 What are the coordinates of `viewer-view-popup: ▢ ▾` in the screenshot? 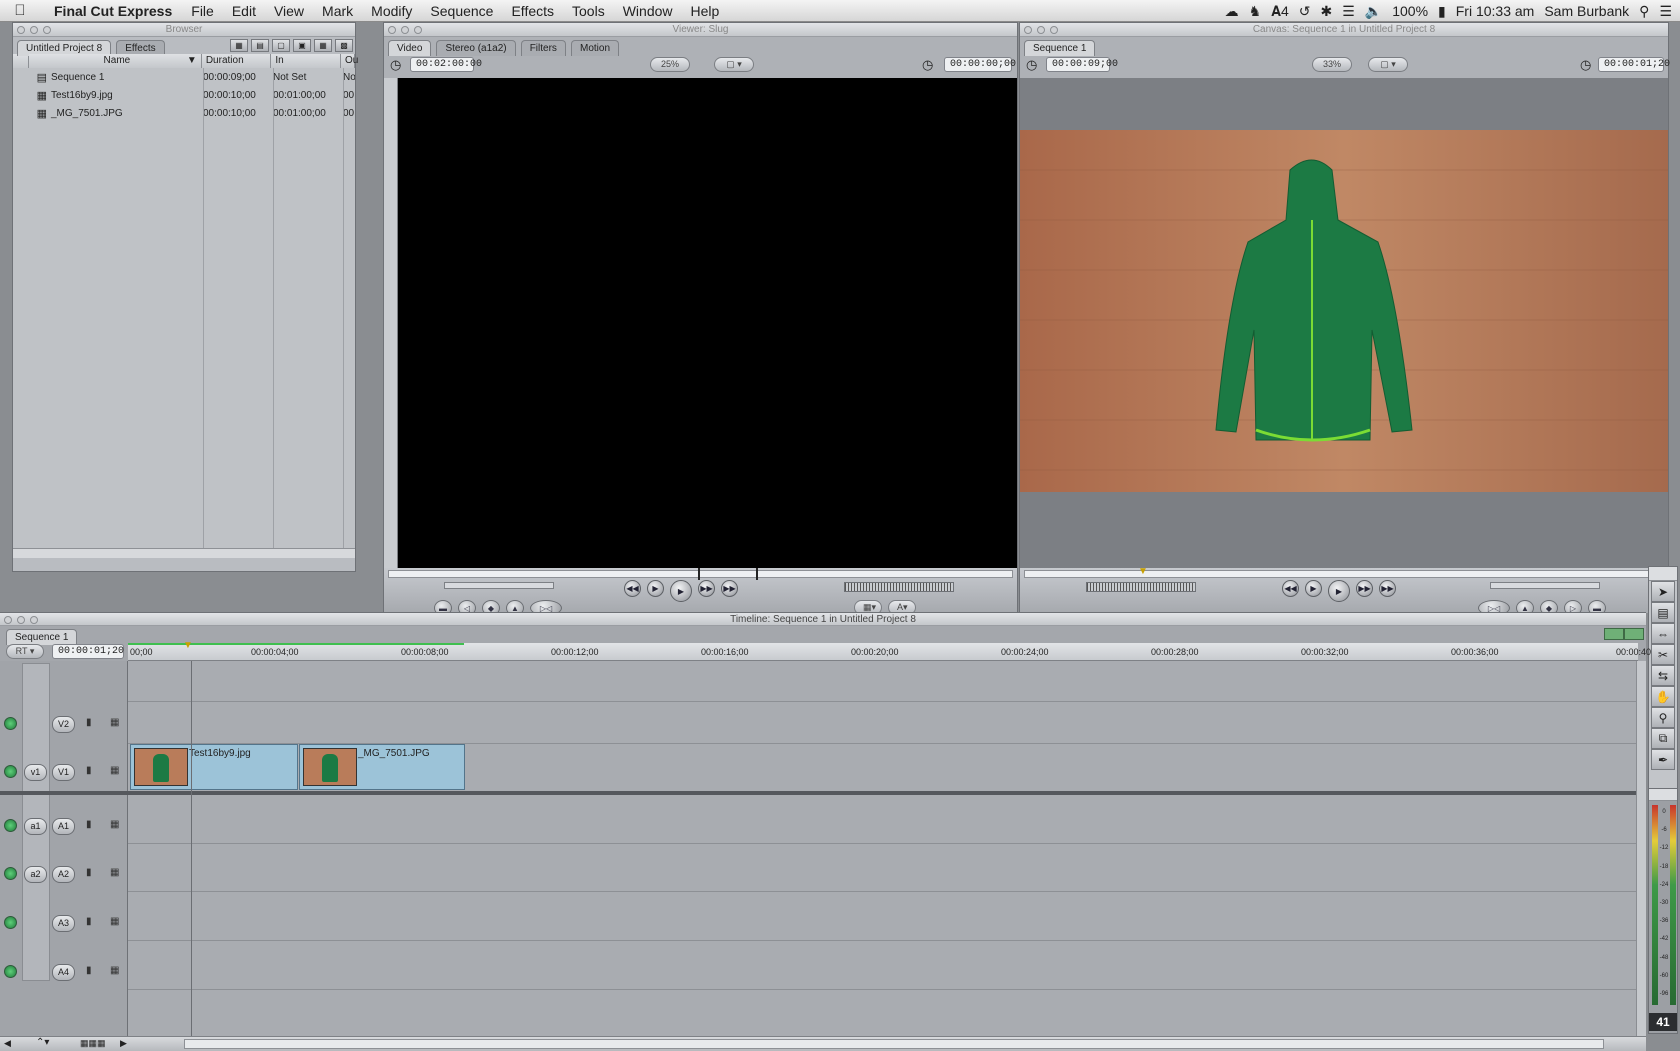 It's located at (734, 64).